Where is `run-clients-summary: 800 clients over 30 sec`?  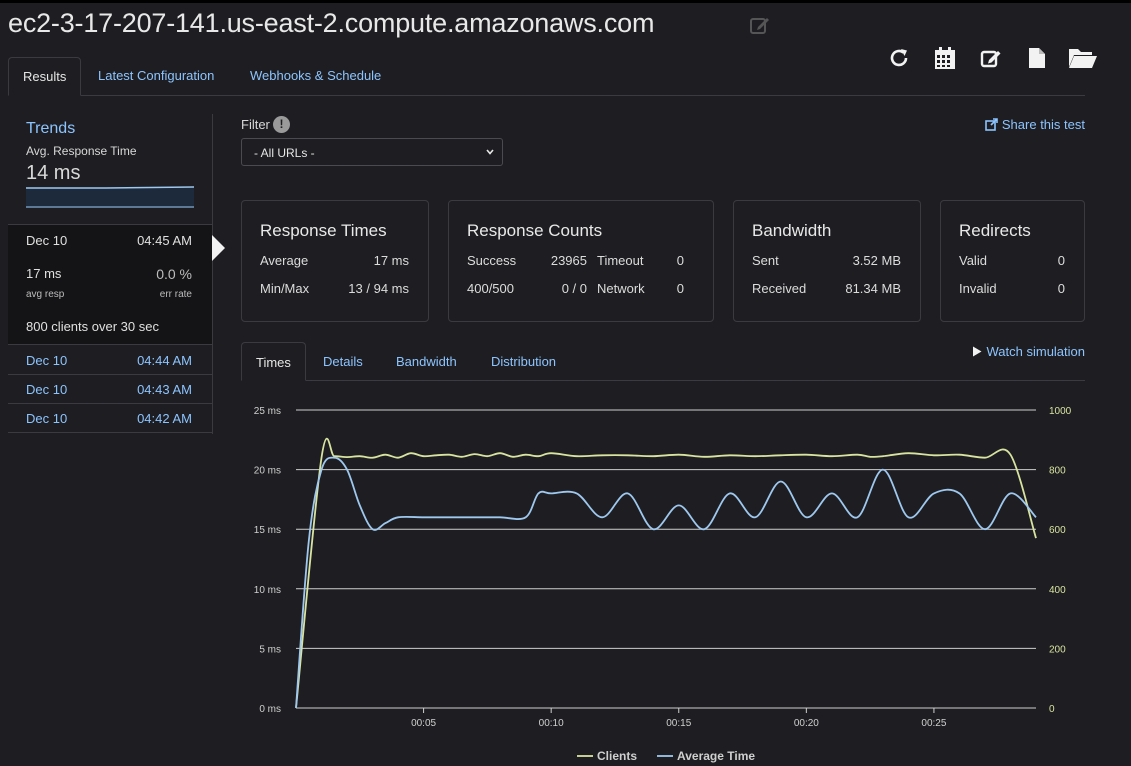
run-clients-summary: 800 clients over 30 sec is located at coordinates (92, 326).